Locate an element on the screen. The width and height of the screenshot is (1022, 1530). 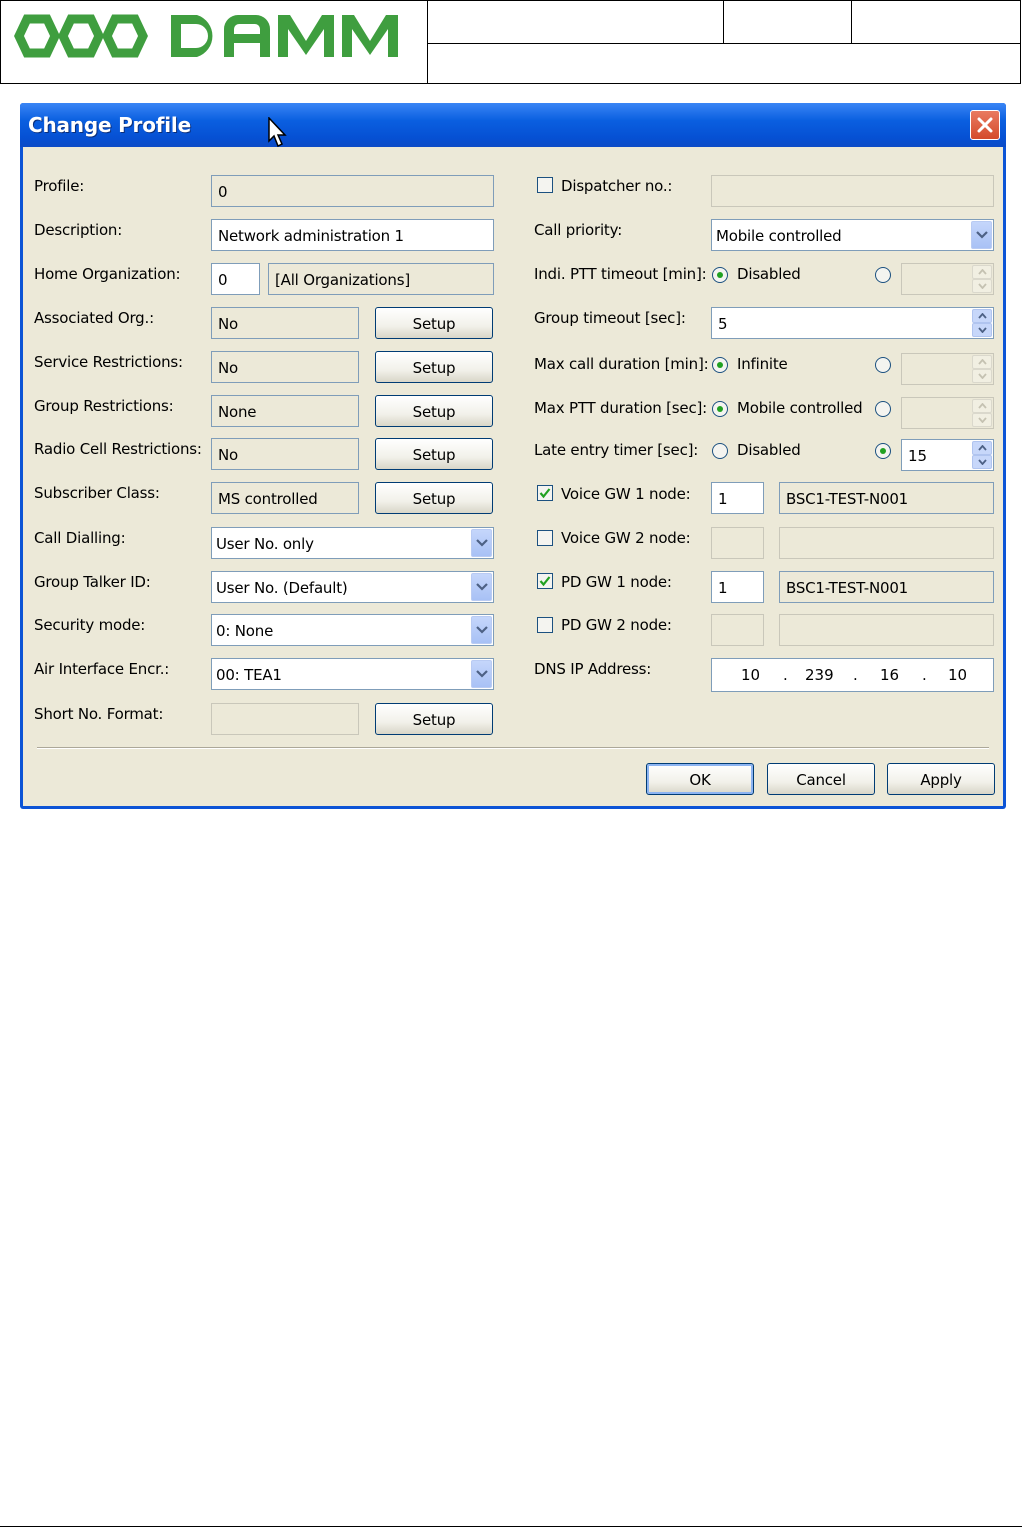
home-organization-label: Home Organization: is located at coordinates (107, 274).